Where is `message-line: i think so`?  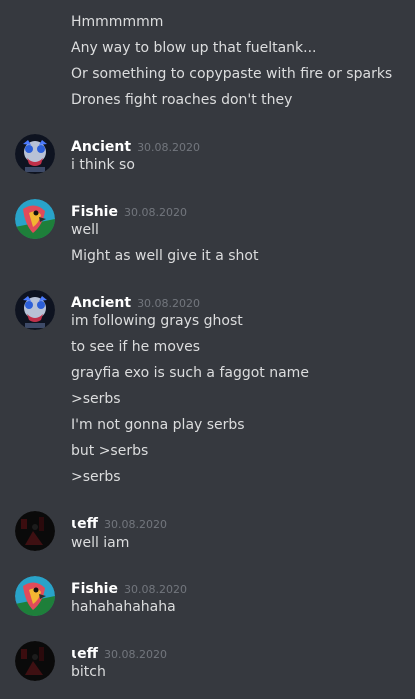 message-line: i think so is located at coordinates (103, 165).